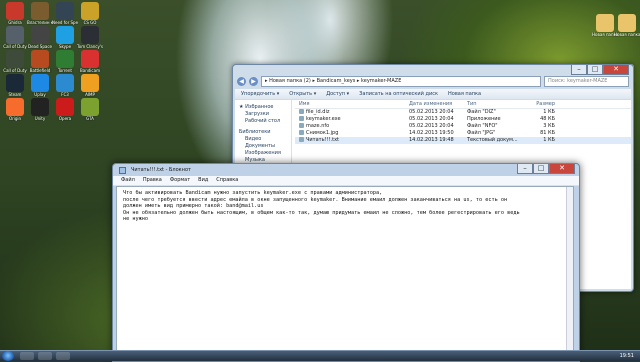 This screenshot has height=362, width=640. Describe the element at coordinates (180, 180) in the screenshot. I see `menu-format: Формат` at that location.